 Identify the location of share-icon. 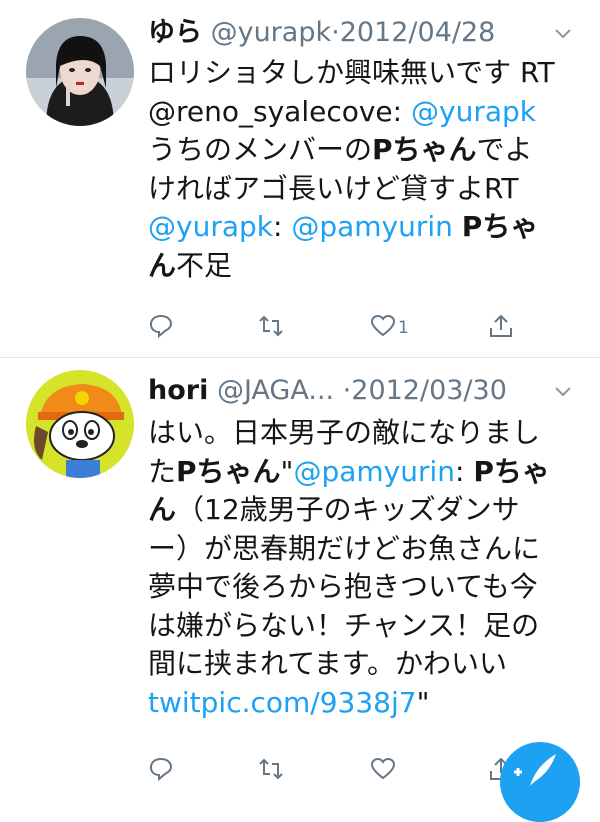
(501, 328).